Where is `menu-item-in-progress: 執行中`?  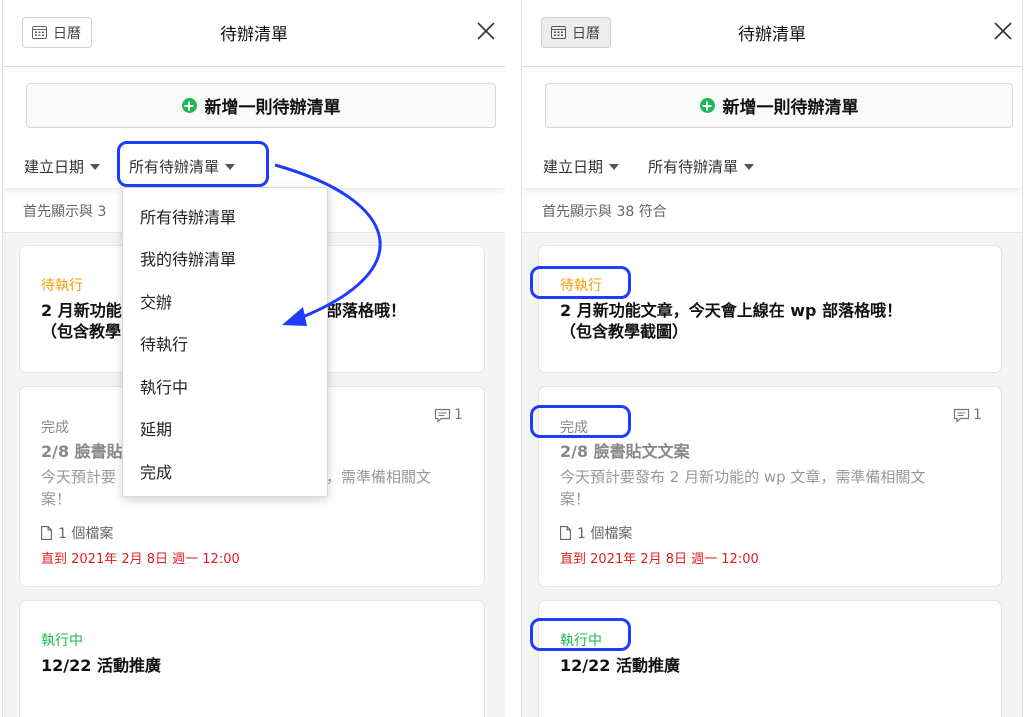 menu-item-in-progress: 執行中 is located at coordinates (164, 386).